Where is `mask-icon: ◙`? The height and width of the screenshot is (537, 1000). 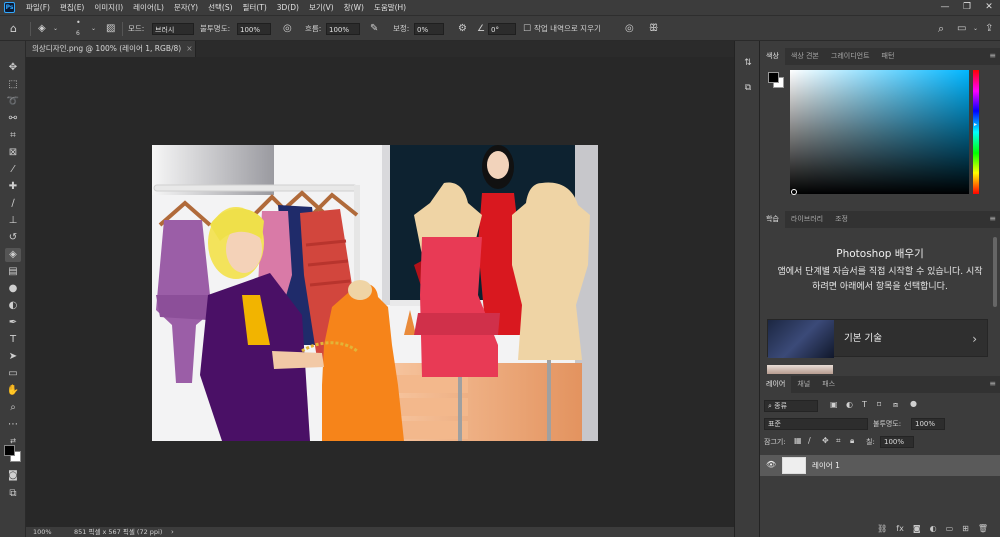 mask-icon: ◙ is located at coordinates (917, 529).